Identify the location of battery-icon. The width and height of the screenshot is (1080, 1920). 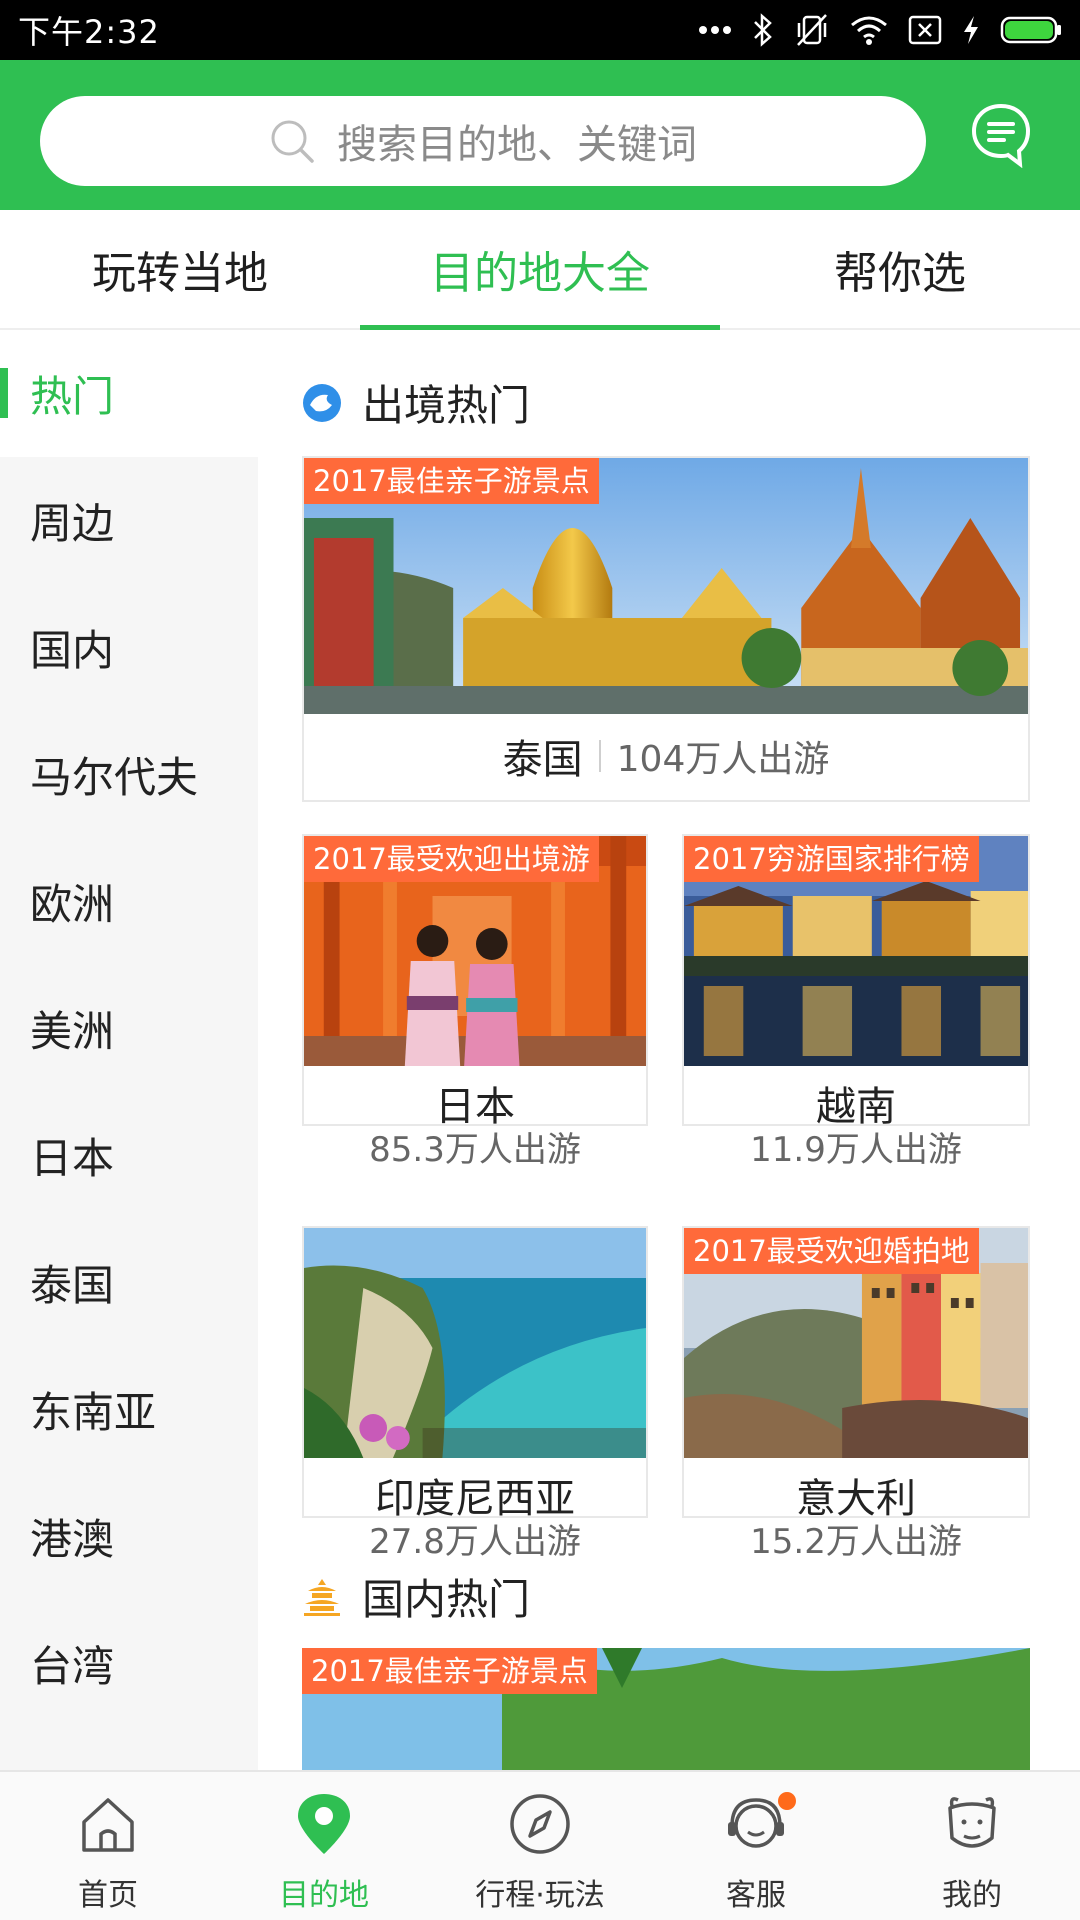
(1030, 30).